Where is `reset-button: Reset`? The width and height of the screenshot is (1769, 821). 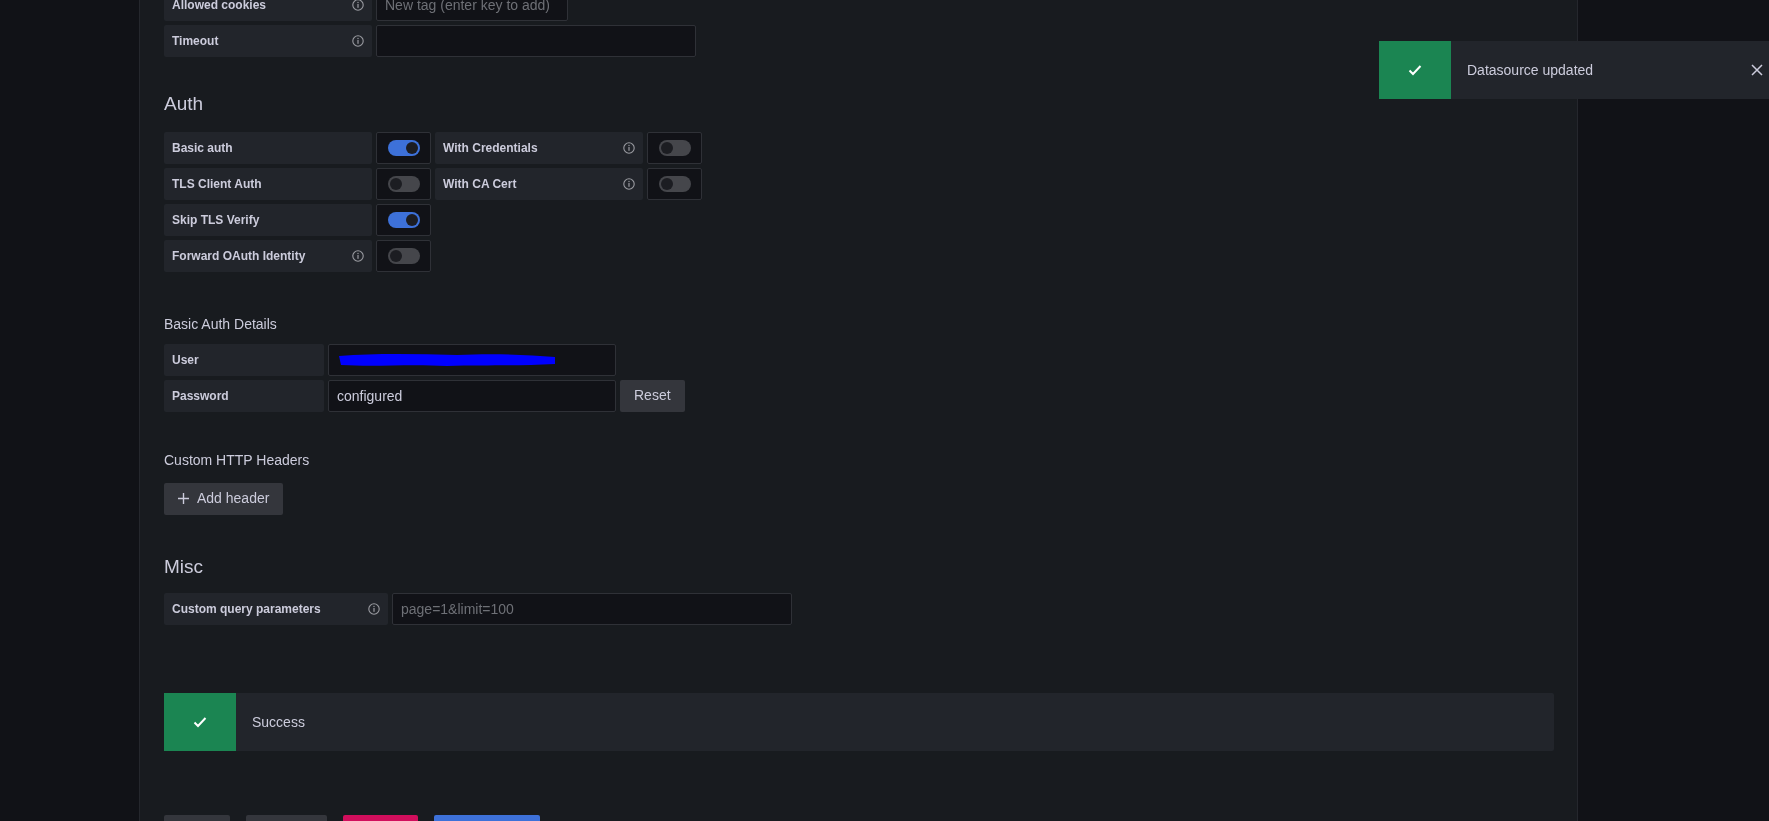
reset-button: Reset is located at coordinates (652, 395).